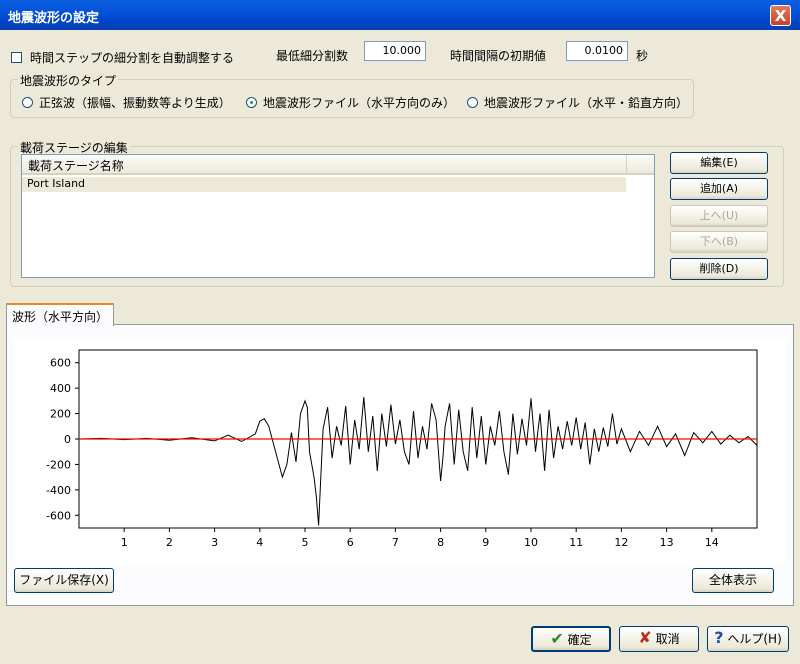 Image resolution: width=800 pixels, height=664 pixels. What do you see at coordinates (76, 166) in the screenshot?
I see `stage-list-column-name: 載荷ステージ名称` at bounding box center [76, 166].